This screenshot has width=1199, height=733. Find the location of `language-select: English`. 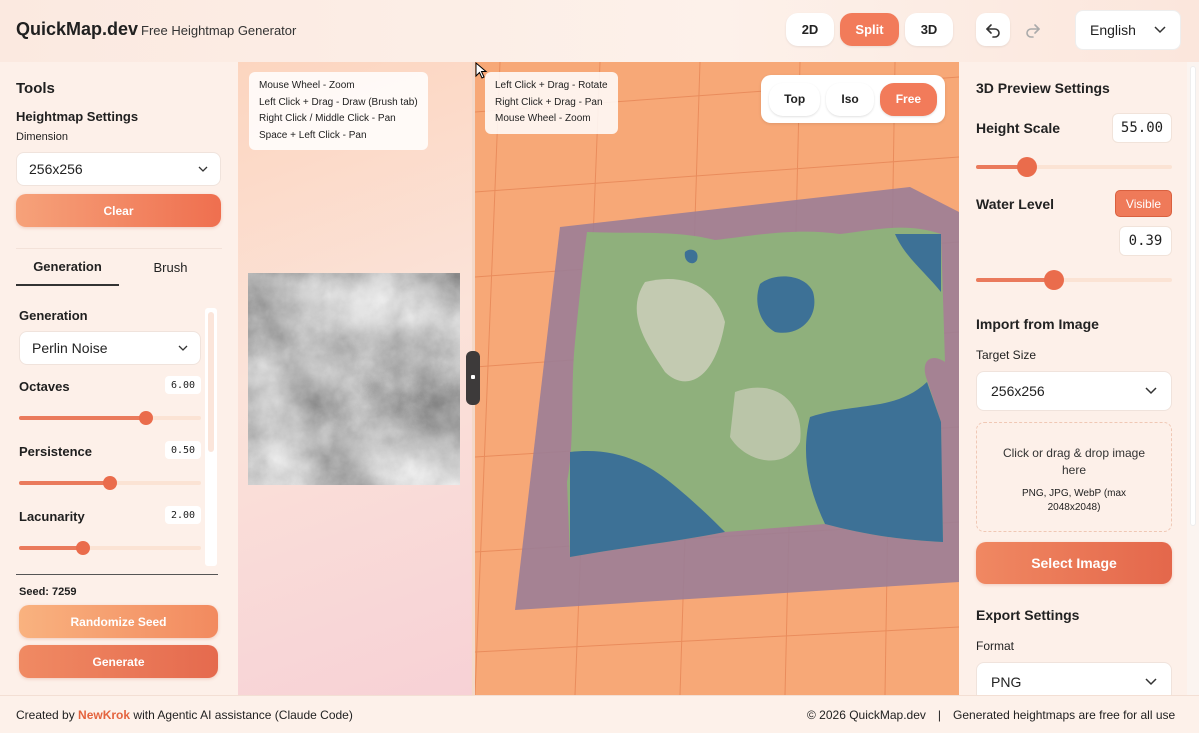

language-select: English is located at coordinates (1128, 30).